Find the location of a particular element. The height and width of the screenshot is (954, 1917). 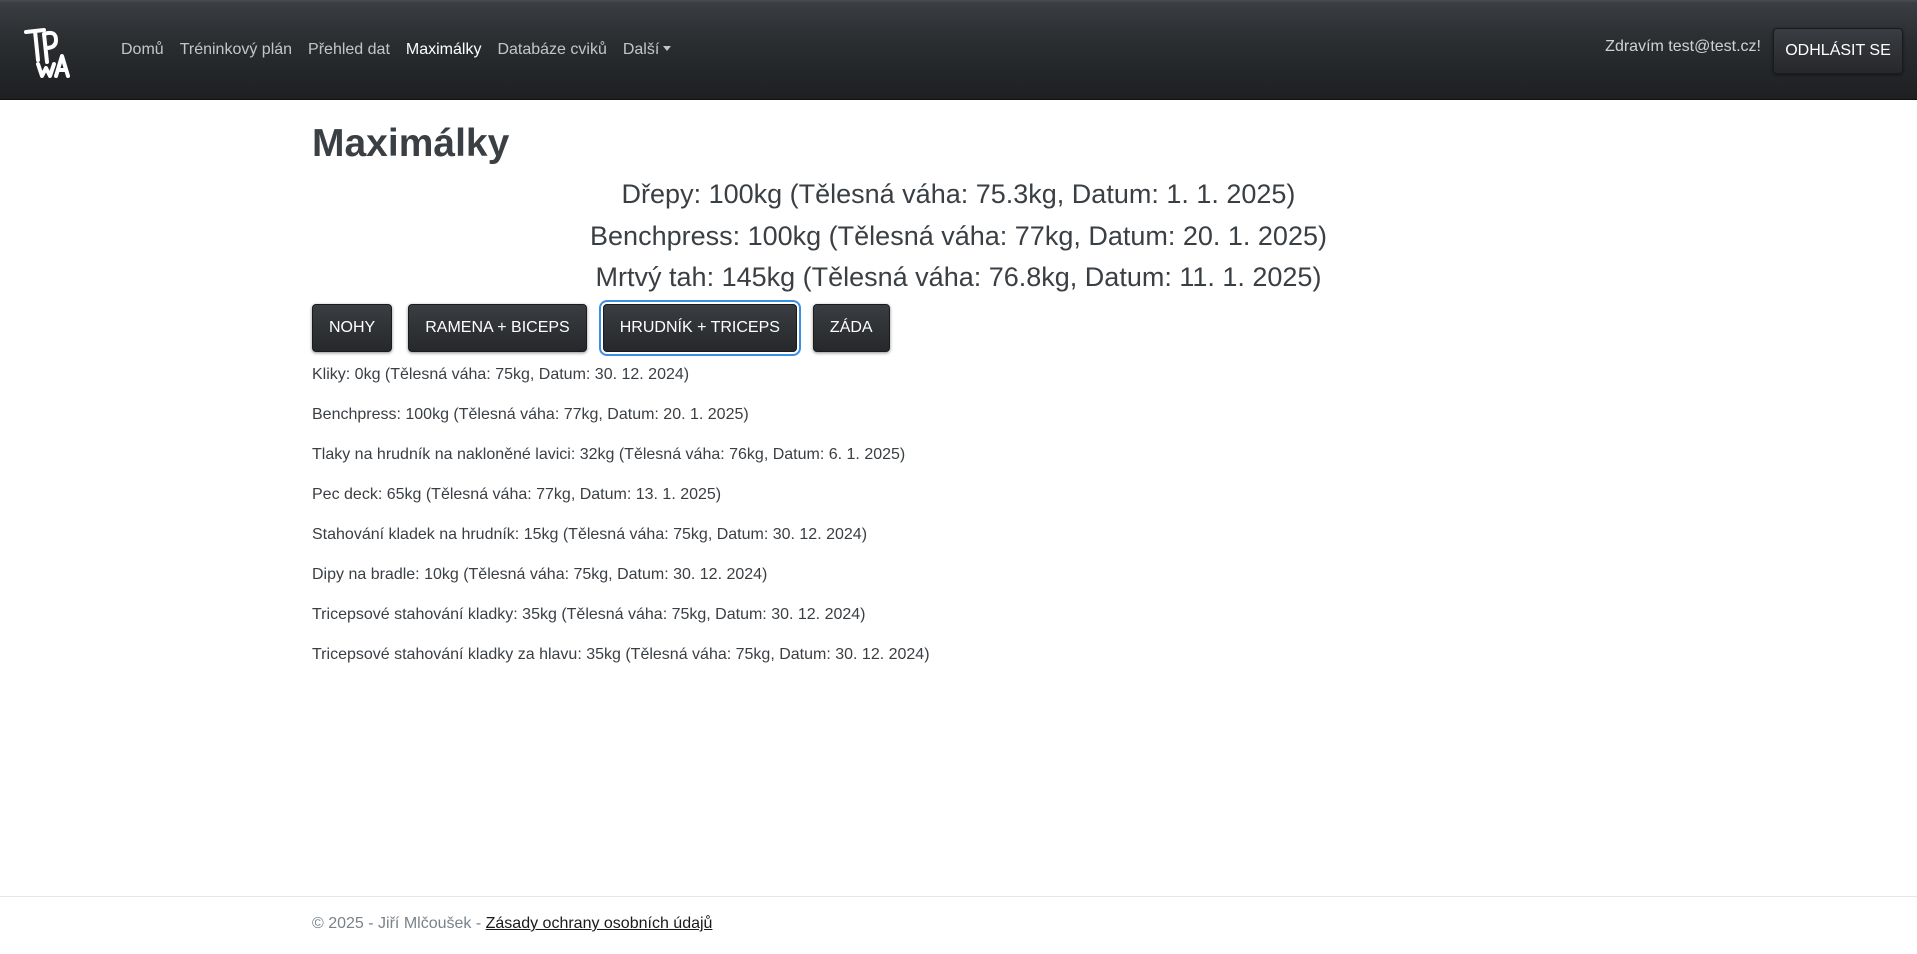

brand-logo is located at coordinates (52, 52).